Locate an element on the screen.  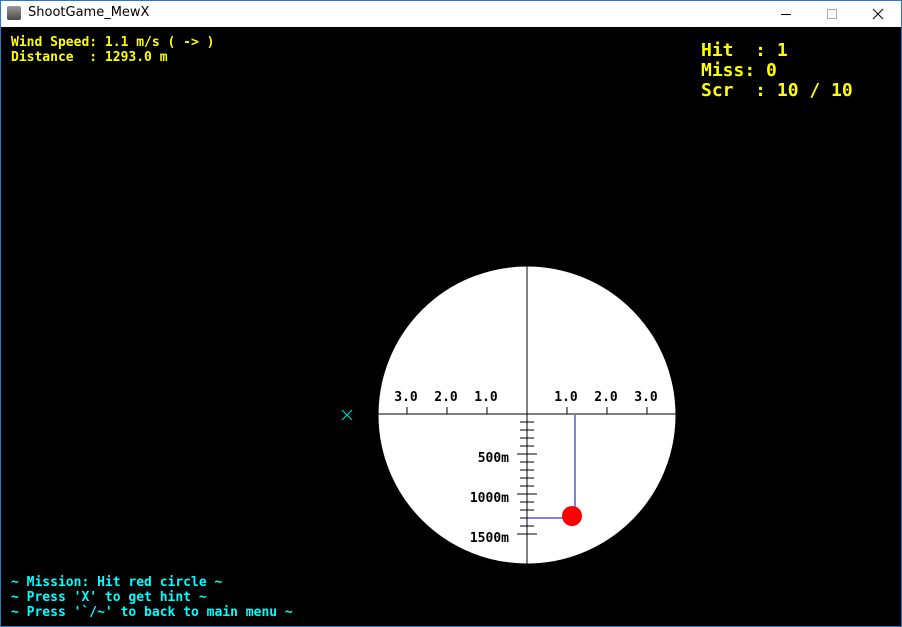
range-label-1500: 1500m is located at coordinates (489, 538).